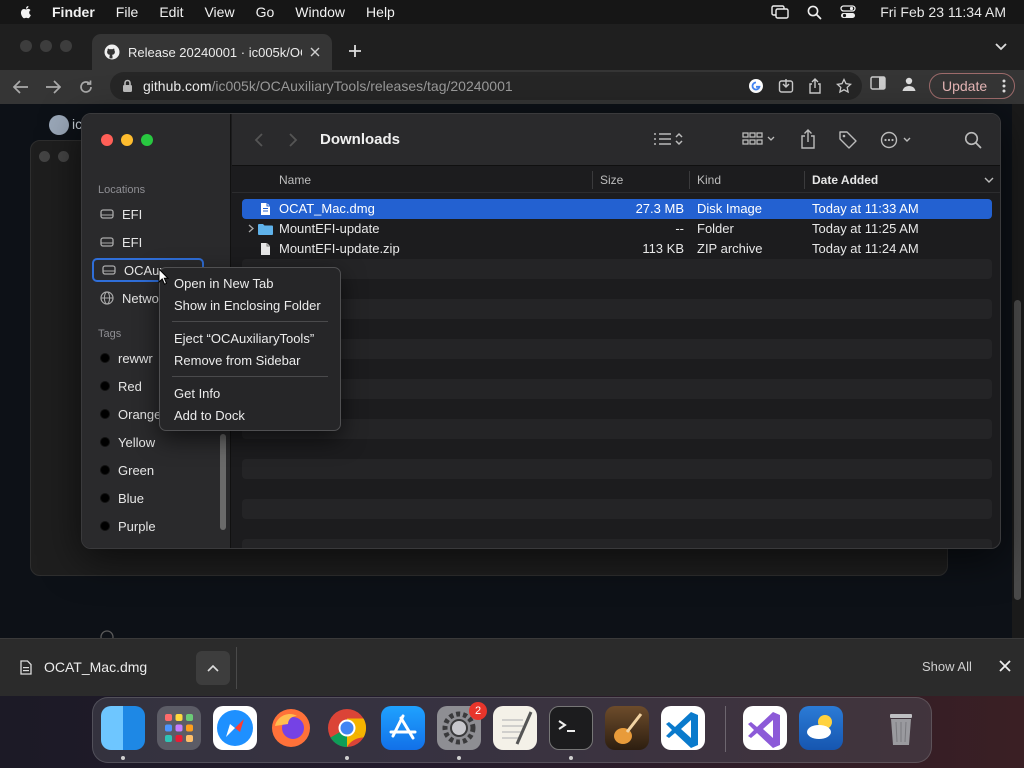 This screenshot has height=768, width=1024. Describe the element at coordinates (59, 125) in the screenshot. I see `user-avatar` at that location.